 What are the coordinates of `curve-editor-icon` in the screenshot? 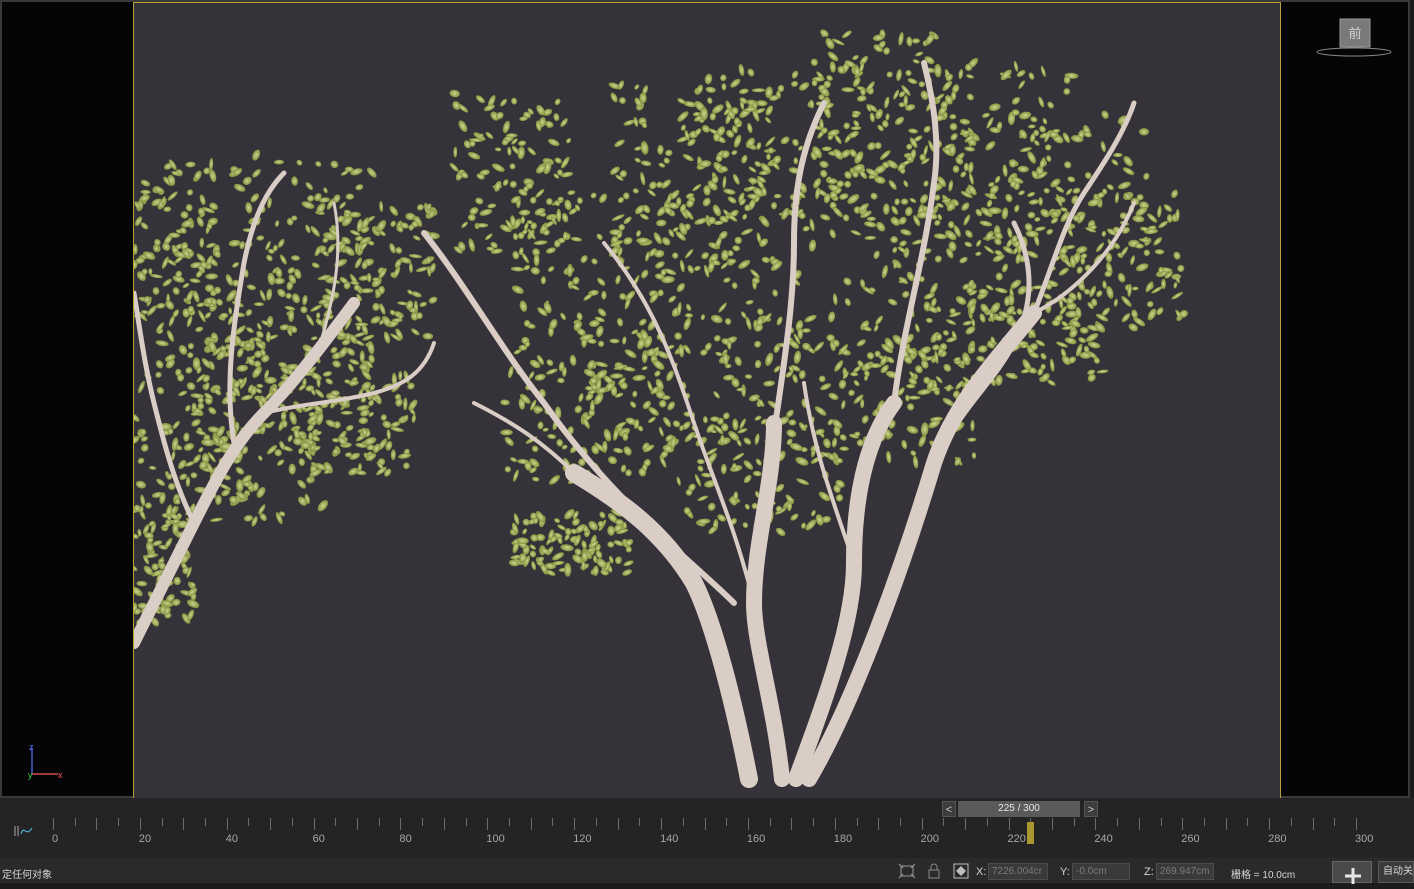 It's located at (23, 831).